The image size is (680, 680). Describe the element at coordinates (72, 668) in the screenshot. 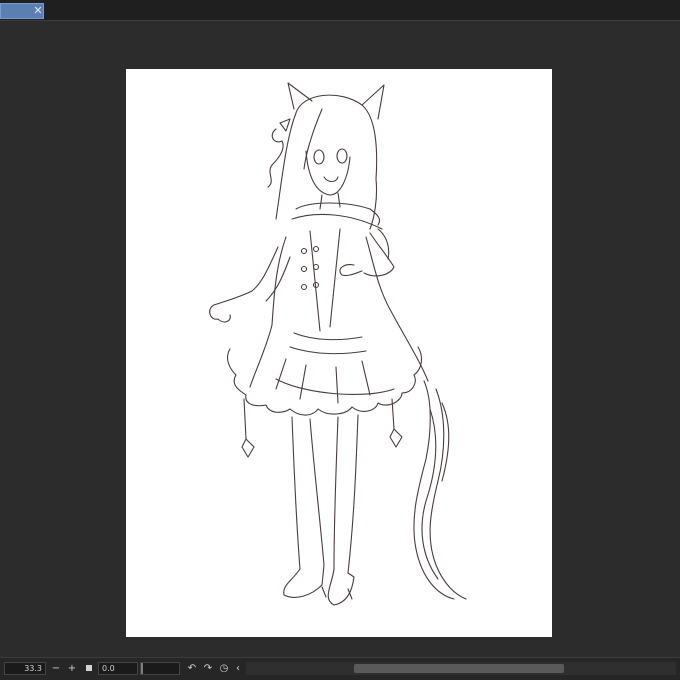

I see `plus-icon: +` at that location.